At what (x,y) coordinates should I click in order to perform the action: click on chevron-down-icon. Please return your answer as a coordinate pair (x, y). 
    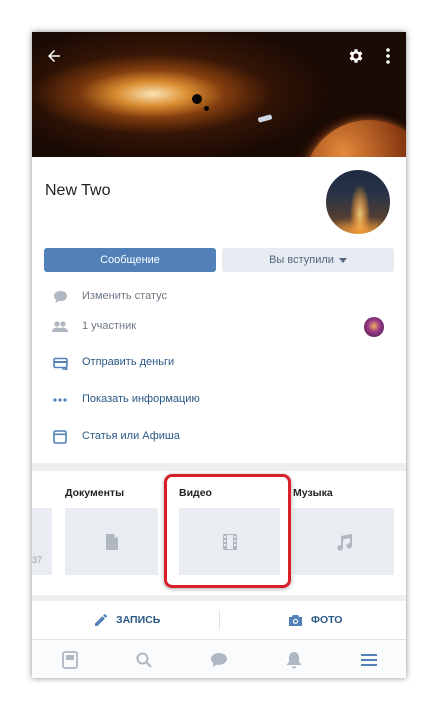
    Looking at the image, I should click on (342, 260).